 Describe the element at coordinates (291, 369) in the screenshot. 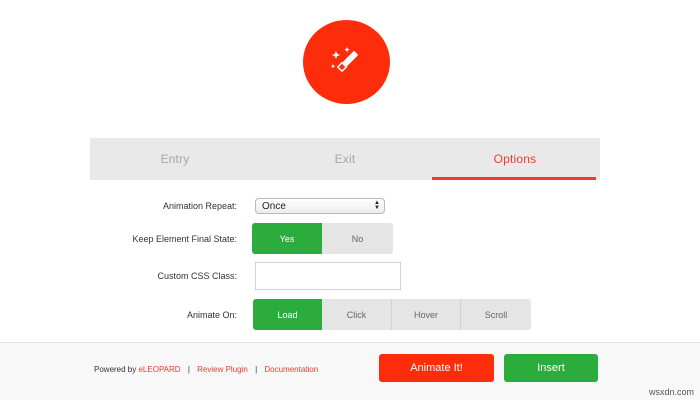

I see `documentation-link: Documentation` at that location.